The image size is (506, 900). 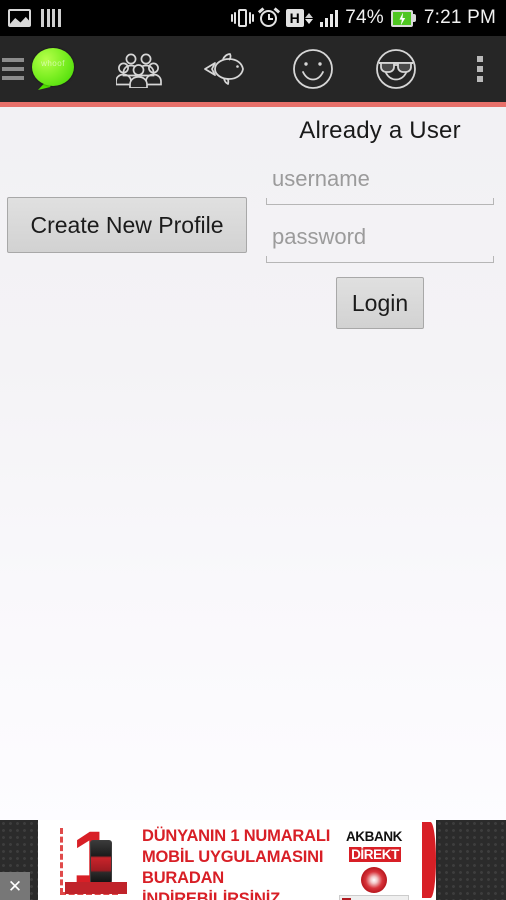 What do you see at coordinates (294, 18) in the screenshot?
I see `network-type-label: H` at bounding box center [294, 18].